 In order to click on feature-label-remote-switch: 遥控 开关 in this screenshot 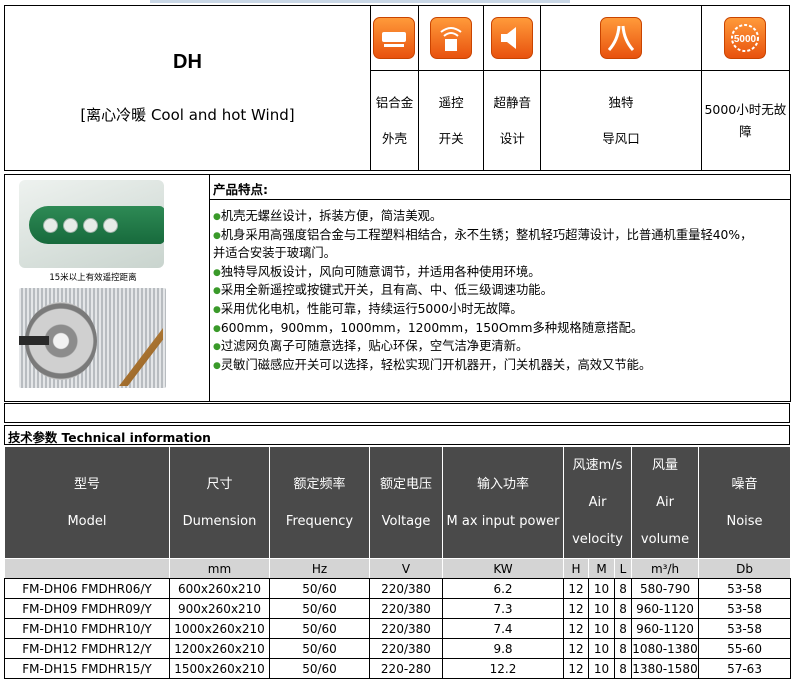, I will do `click(451, 120)`.